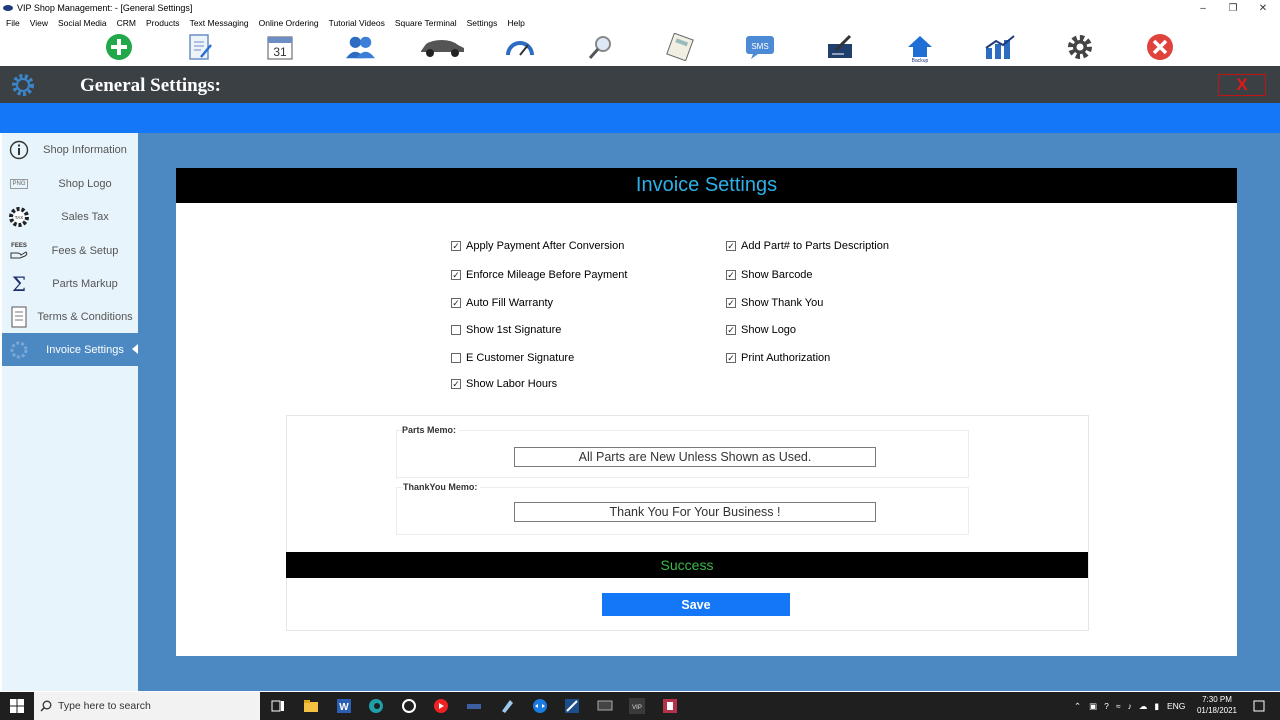 This screenshot has height=720, width=1280. I want to click on checkbox-auto-fill-warranty: ✓ Auto Fill Warranty, so click(502, 303).